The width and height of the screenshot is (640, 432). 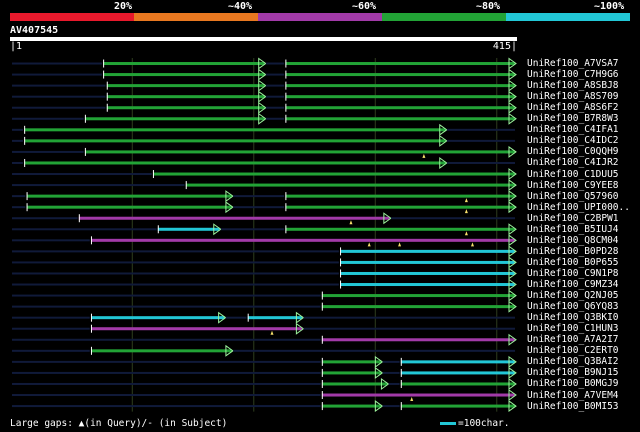 What do you see at coordinates (573, 240) in the screenshot?
I see `hit-name-link: UniRef100_Q8CM04` at bounding box center [573, 240].